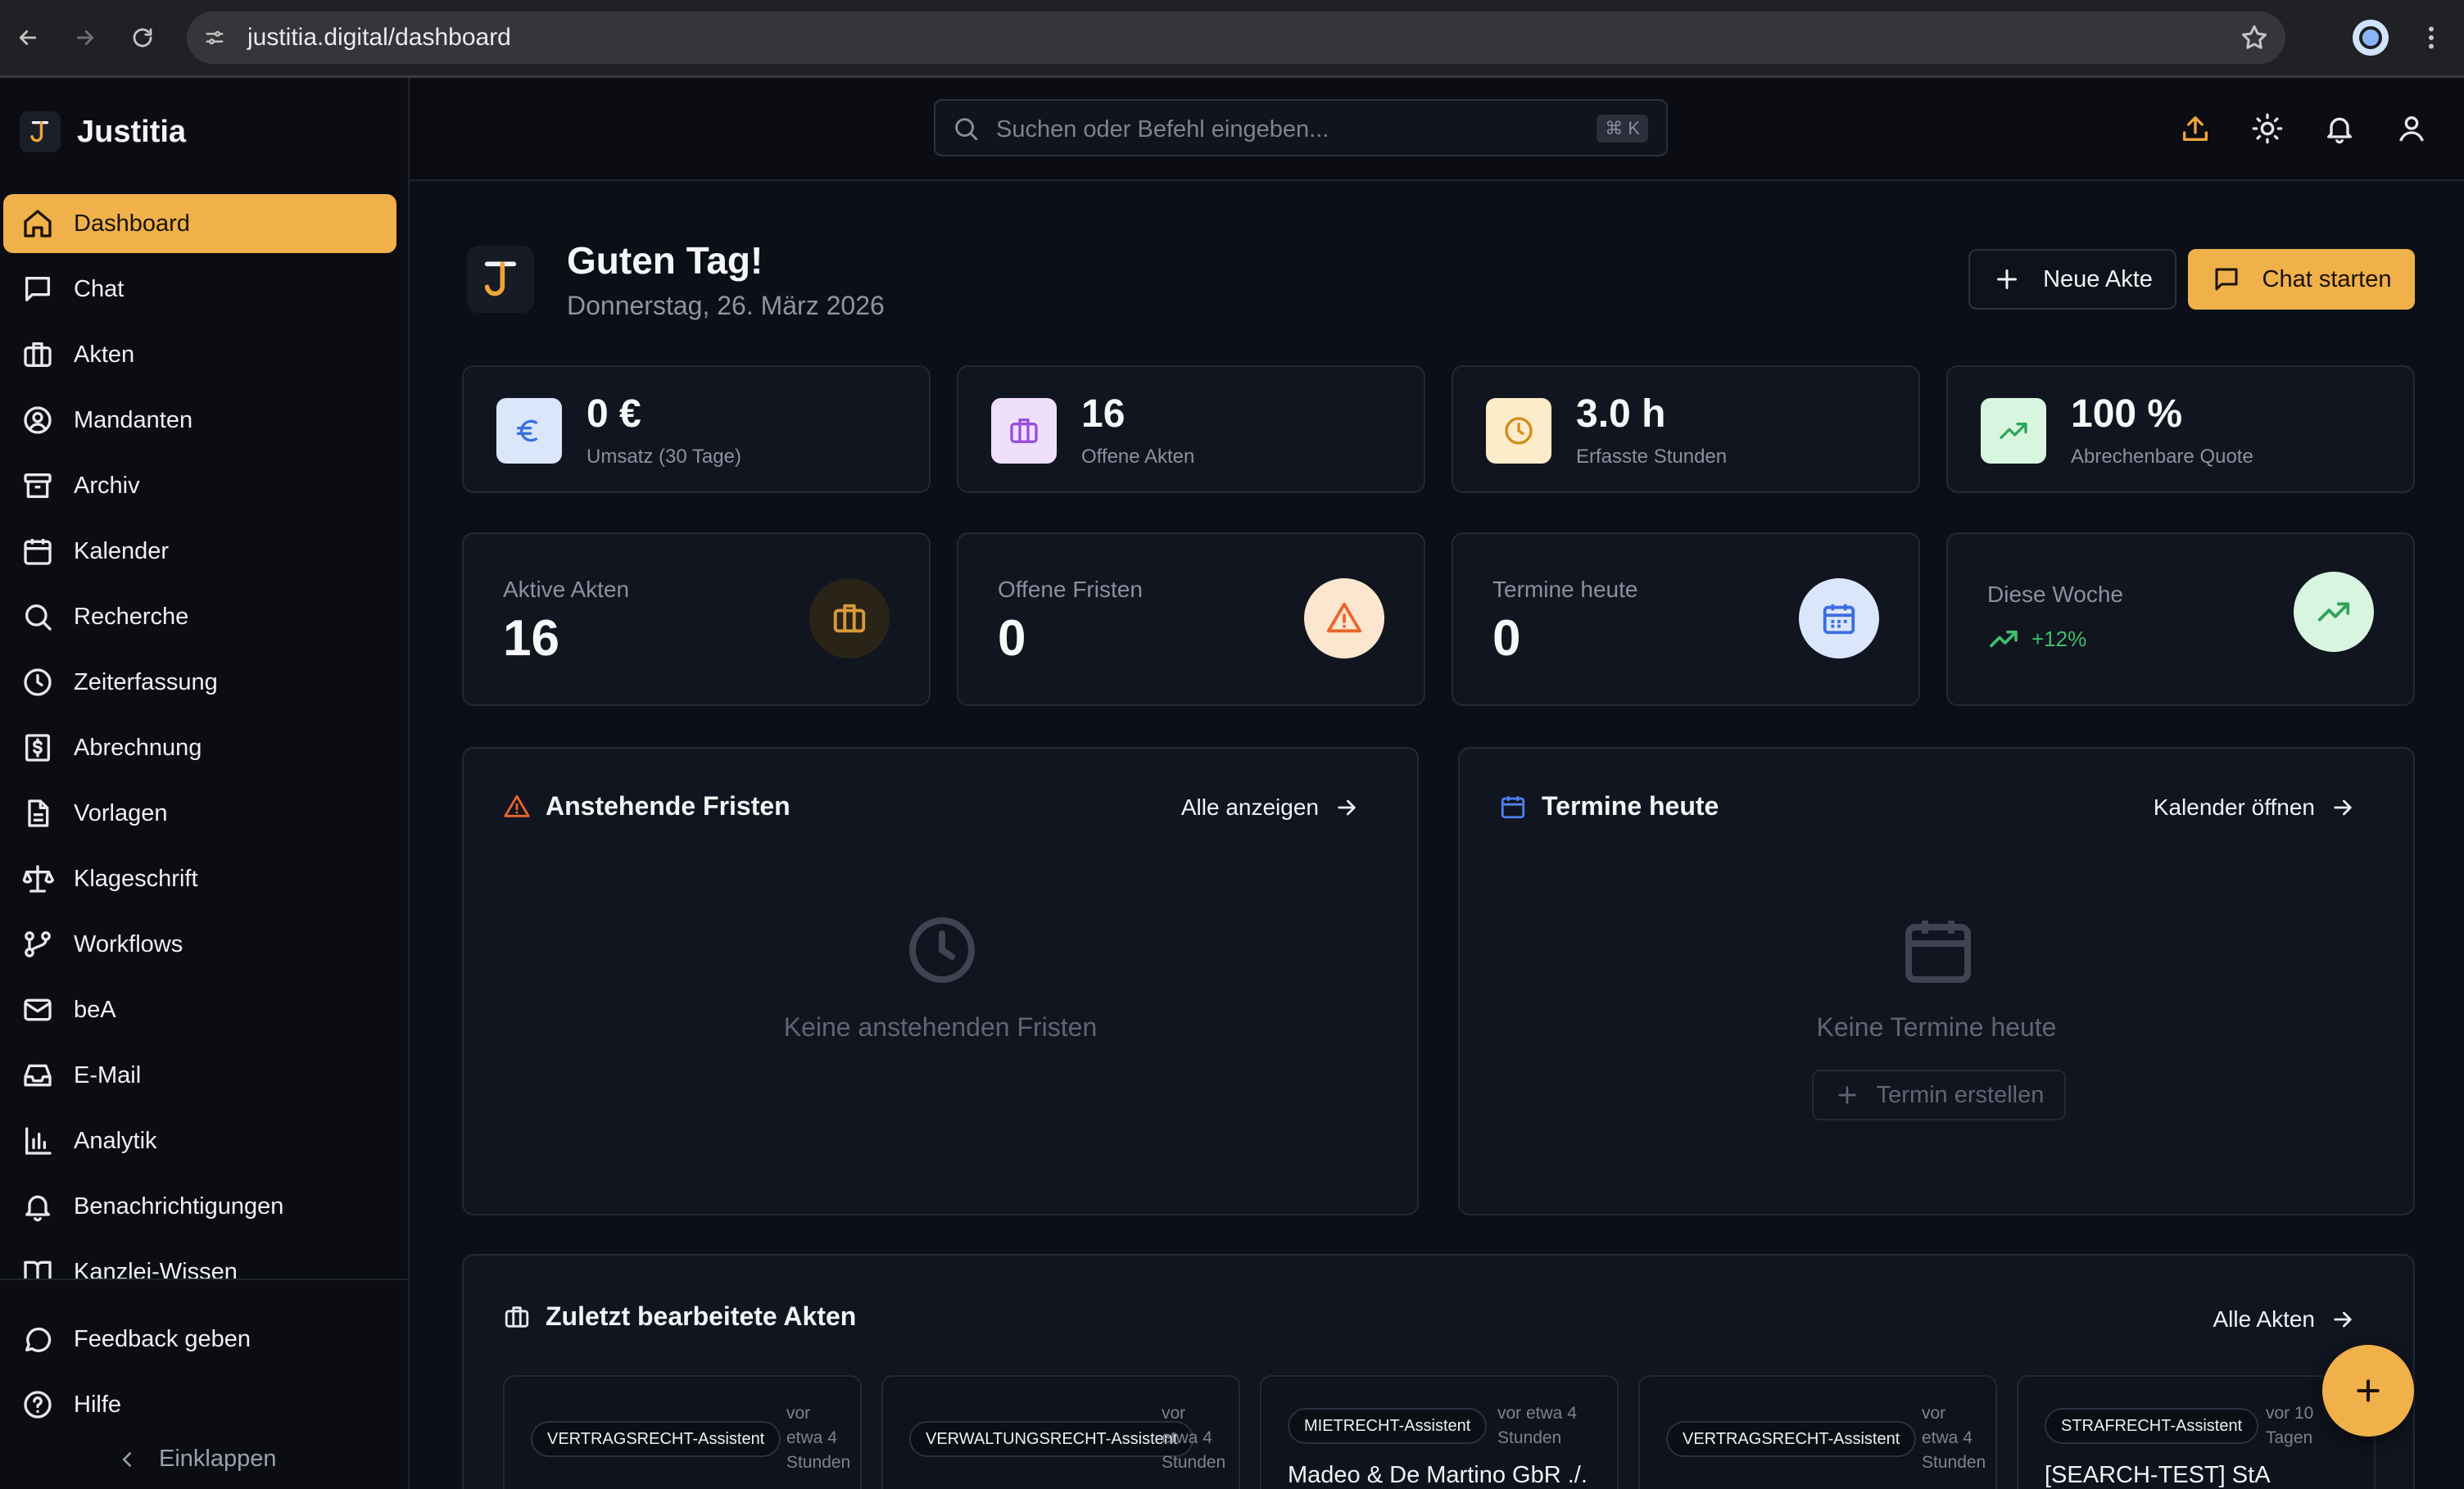 The image size is (2464, 1489). I want to click on all-cases-link: Alle Akten, so click(2284, 1319).